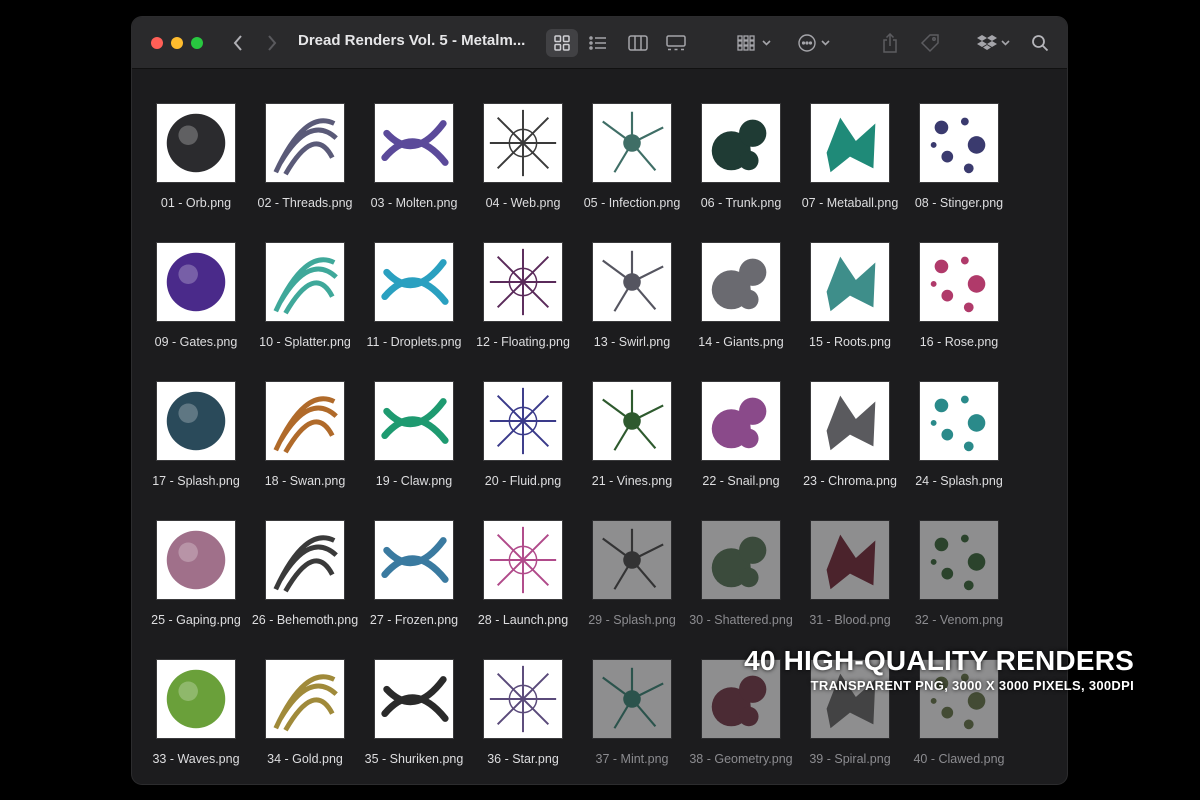  I want to click on file-name: 34 - Gold.png, so click(305, 759).